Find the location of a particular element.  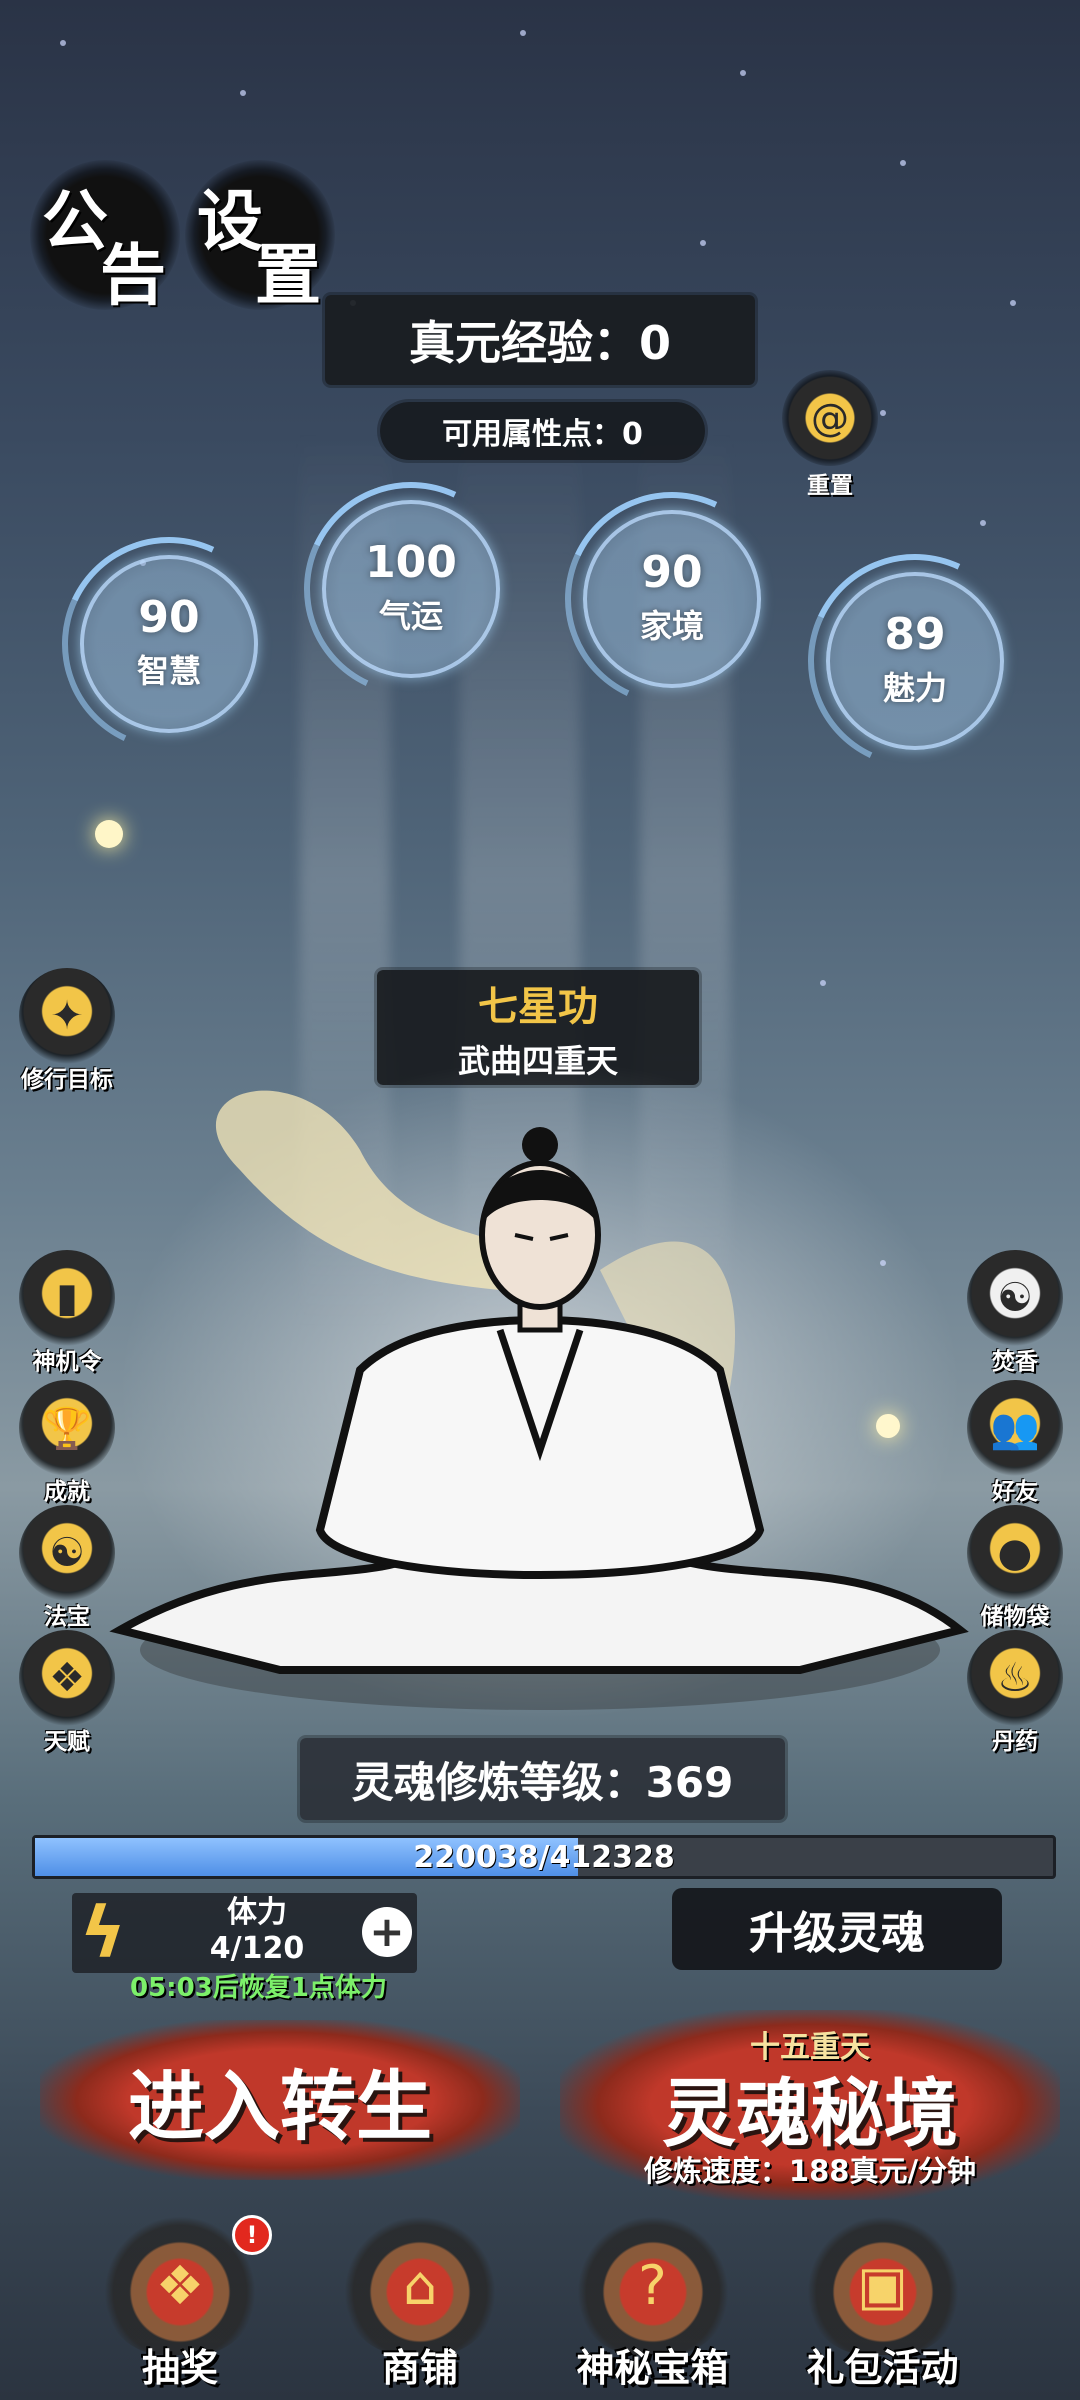

stat-value: 89 is located at coordinates (915, 634).